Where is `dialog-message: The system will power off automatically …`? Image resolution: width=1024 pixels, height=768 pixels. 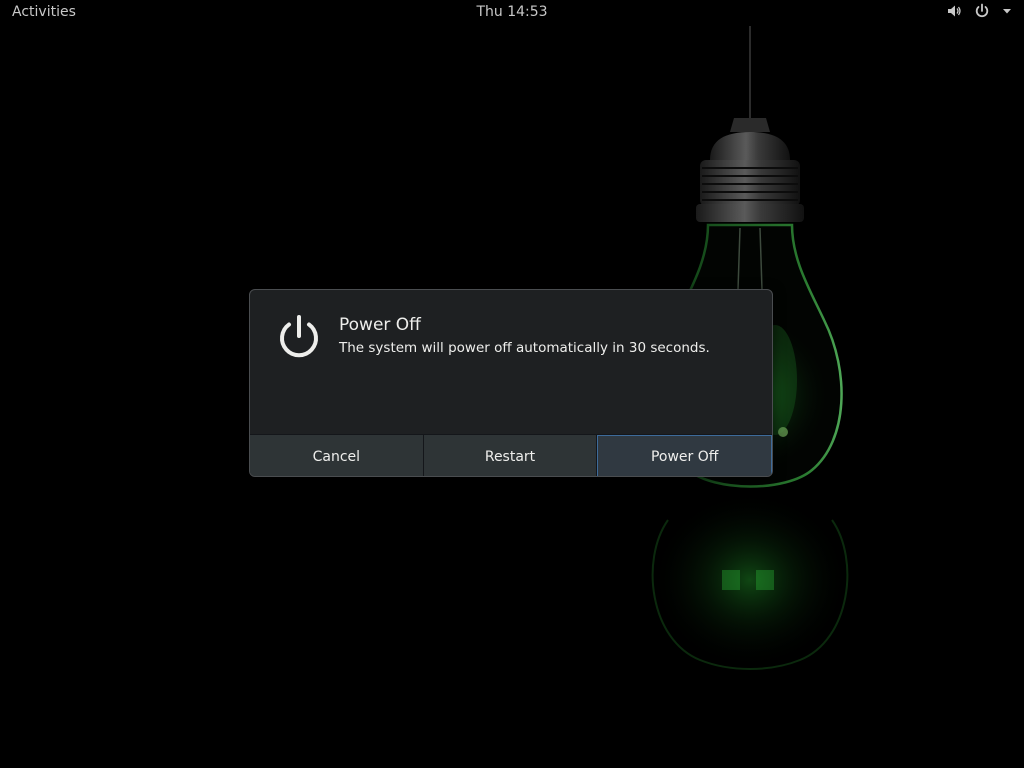 dialog-message: The system will power off automatically … is located at coordinates (524, 348).